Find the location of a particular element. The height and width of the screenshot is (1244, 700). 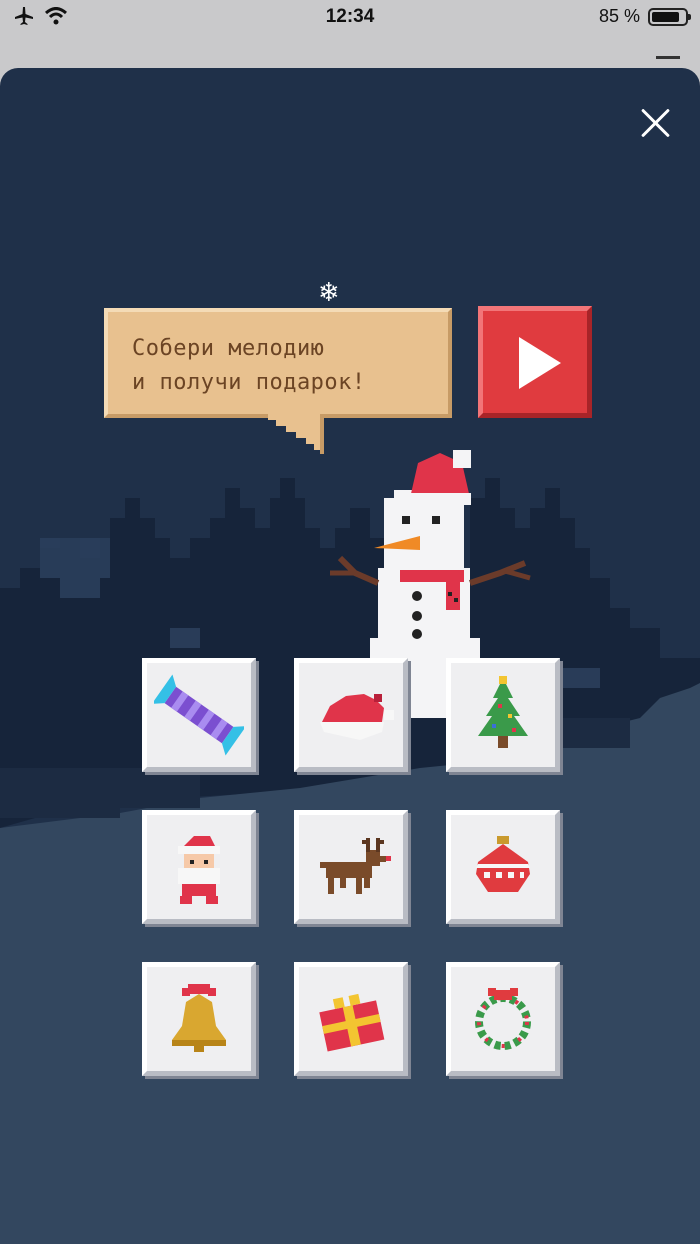

battery-icon is located at coordinates (669, 16).